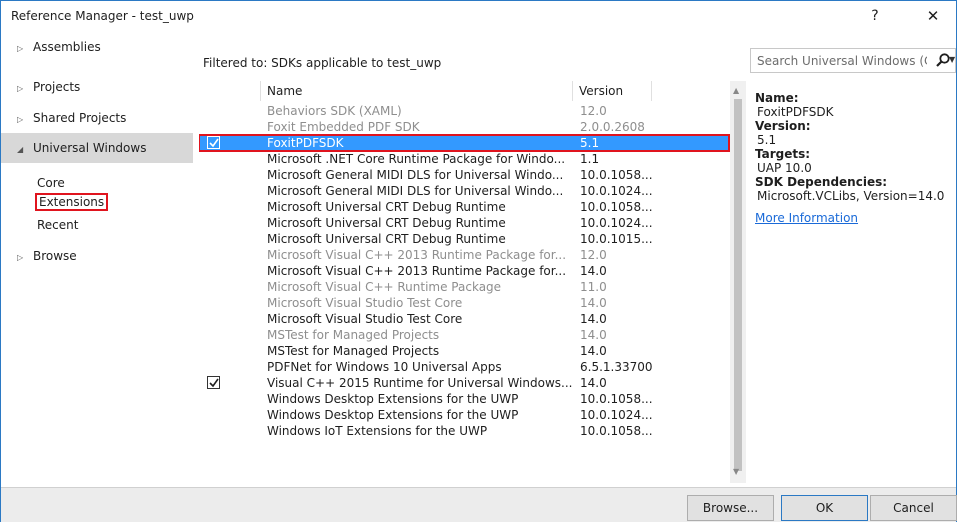 The width and height of the screenshot is (957, 522). Describe the element at coordinates (842, 61) in the screenshot. I see `search-input: Search Universal Windows (C` at that location.